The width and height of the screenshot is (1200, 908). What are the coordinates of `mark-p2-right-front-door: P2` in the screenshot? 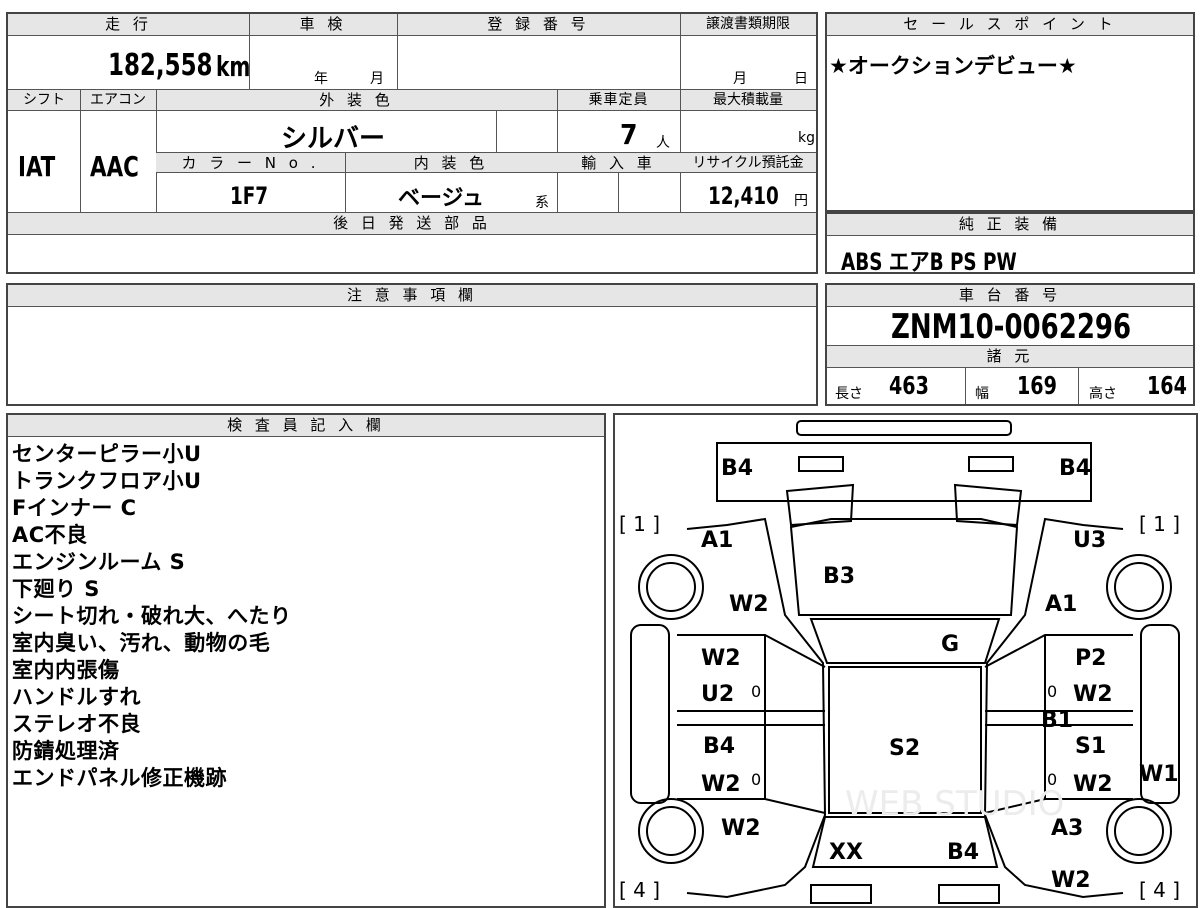 It's located at (1090, 658).